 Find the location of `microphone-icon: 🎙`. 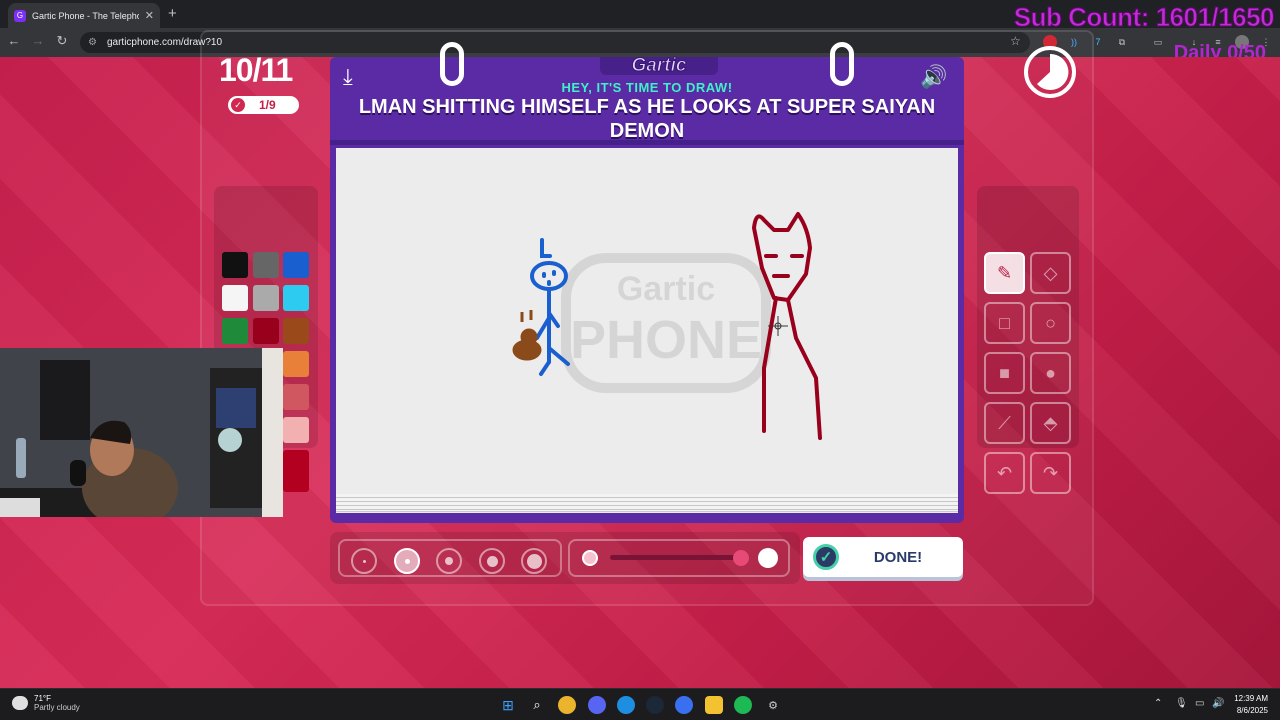

microphone-icon: 🎙 is located at coordinates (1181, 703).